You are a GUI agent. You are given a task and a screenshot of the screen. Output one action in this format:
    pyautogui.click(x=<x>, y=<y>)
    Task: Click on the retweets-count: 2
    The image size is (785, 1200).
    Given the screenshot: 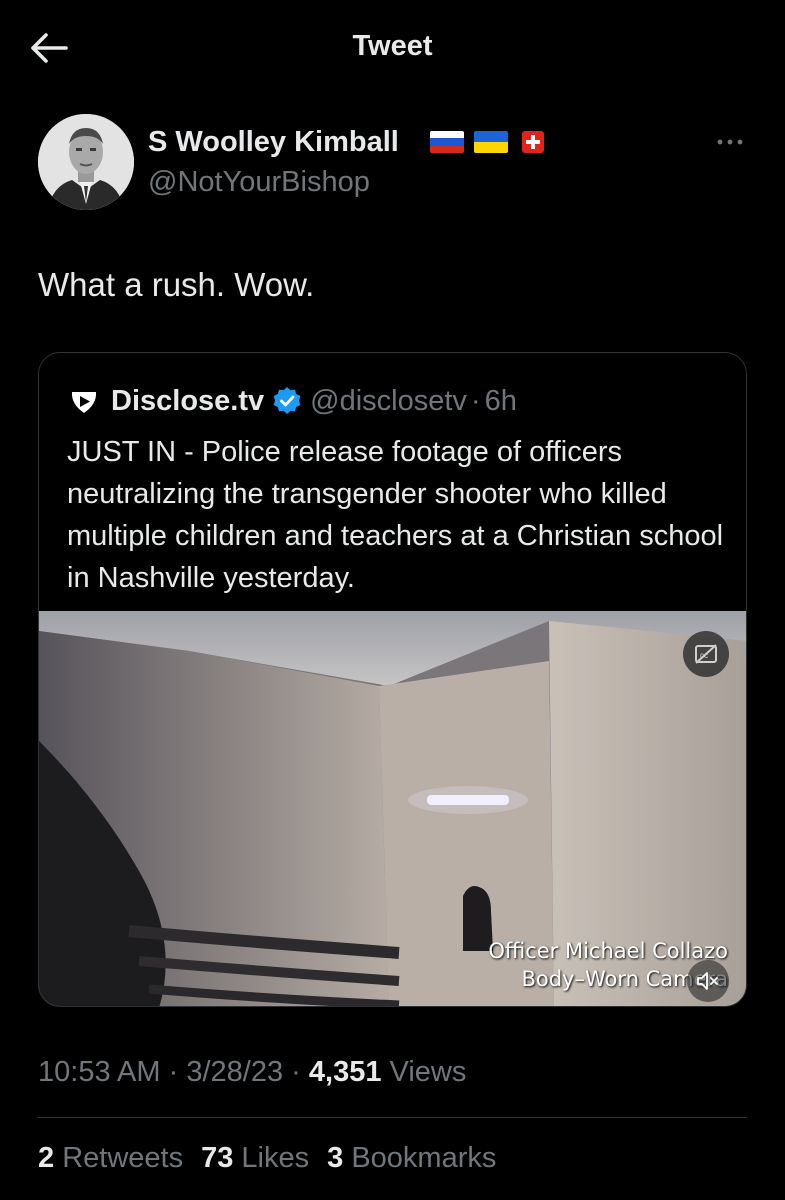 What is the action you would take?
    pyautogui.click(x=46, y=1158)
    